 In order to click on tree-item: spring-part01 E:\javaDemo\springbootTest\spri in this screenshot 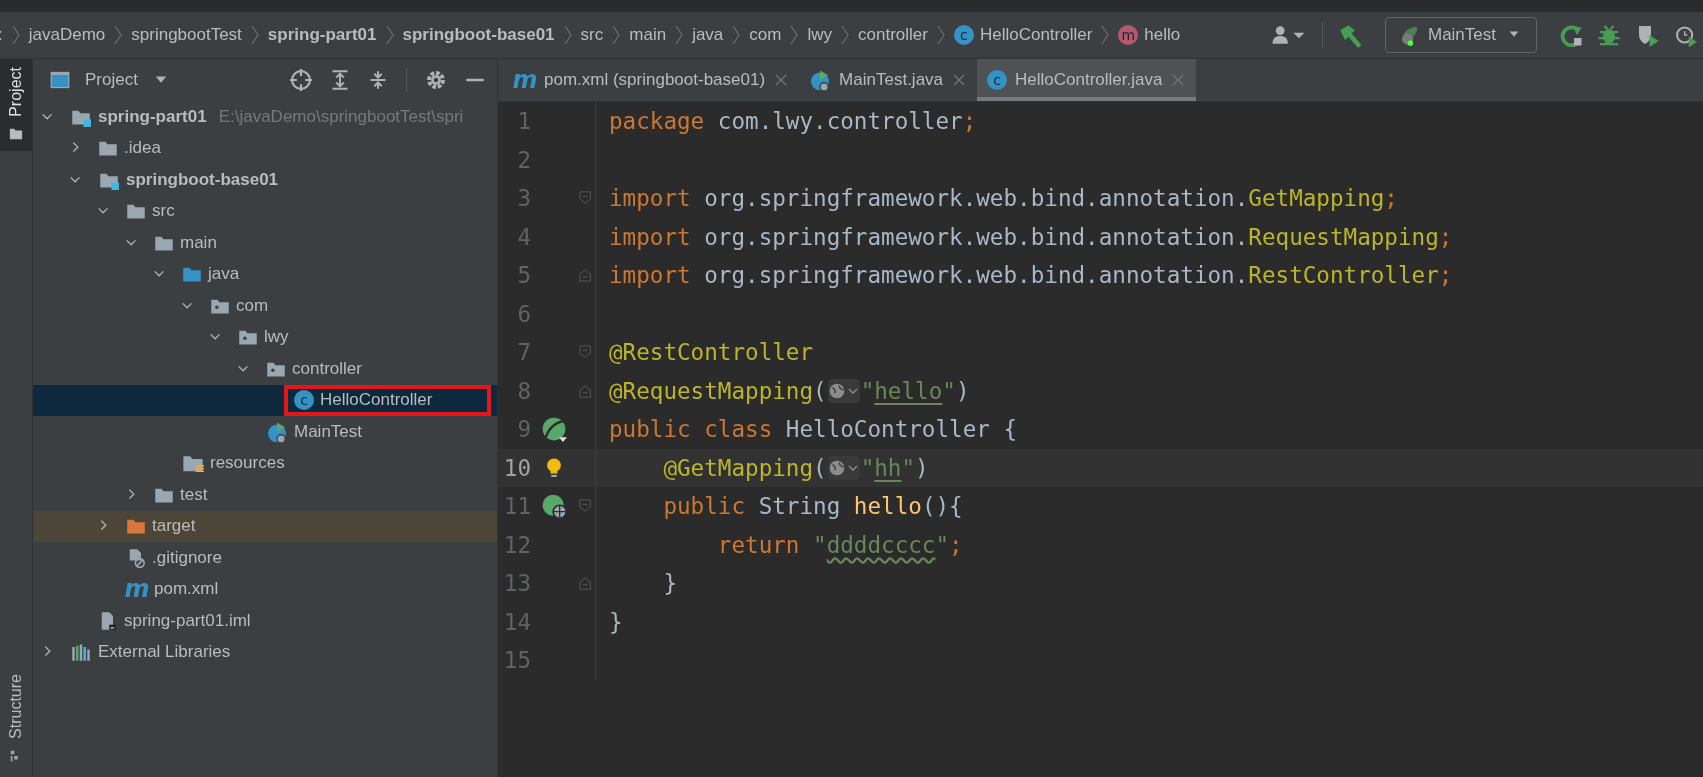, I will do `click(265, 117)`.